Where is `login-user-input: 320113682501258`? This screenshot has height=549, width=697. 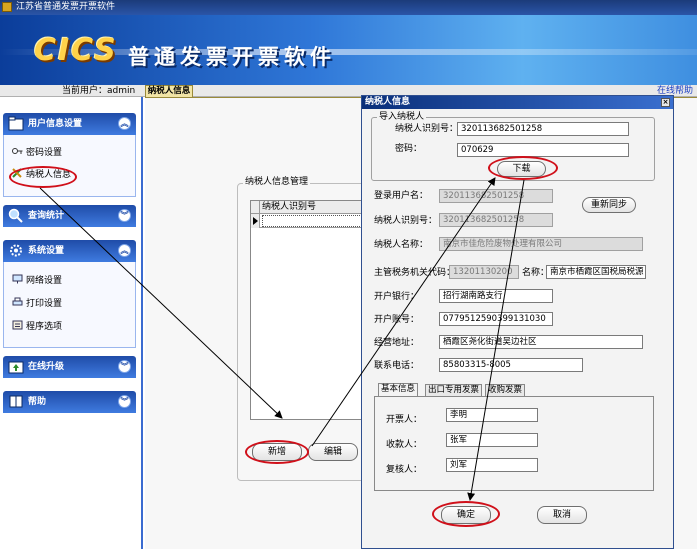 login-user-input: 320113682501258 is located at coordinates (496, 196).